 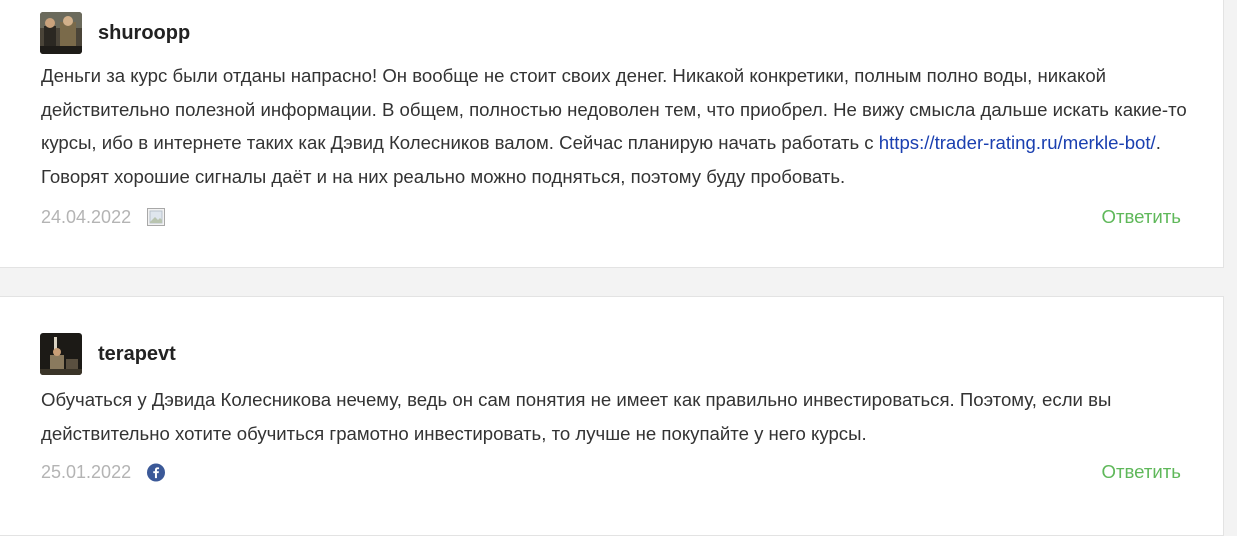 What do you see at coordinates (611, 472) in the screenshot?
I see `comment-footer: 25.01.2022 Ответить` at bounding box center [611, 472].